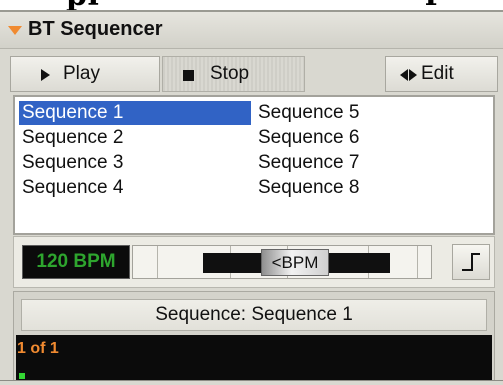  Describe the element at coordinates (22, 376) in the screenshot. I see `progress-indicator` at that location.